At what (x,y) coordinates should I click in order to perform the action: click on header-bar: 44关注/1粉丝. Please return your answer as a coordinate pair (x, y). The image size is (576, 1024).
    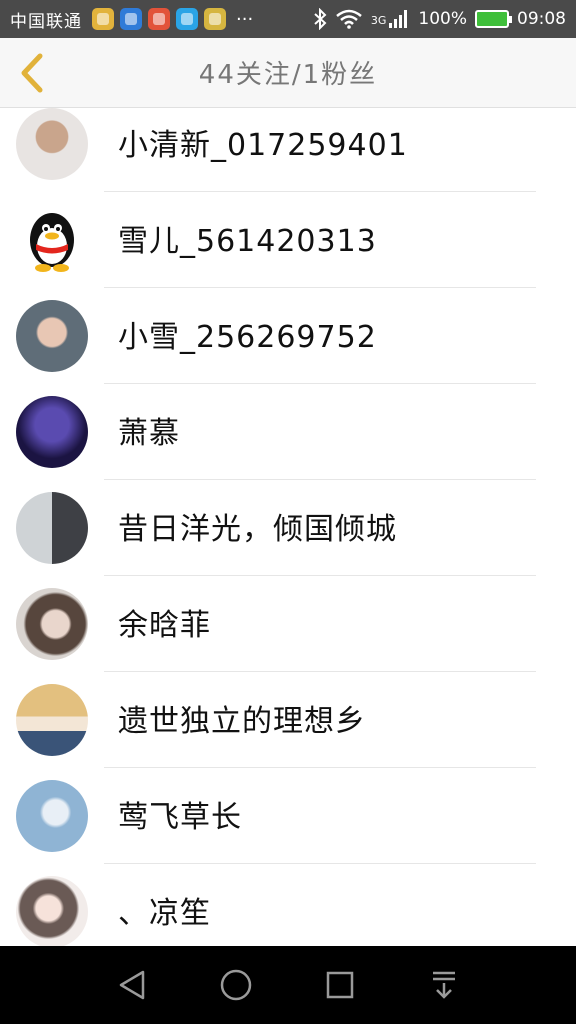
    Looking at the image, I should click on (288, 73).